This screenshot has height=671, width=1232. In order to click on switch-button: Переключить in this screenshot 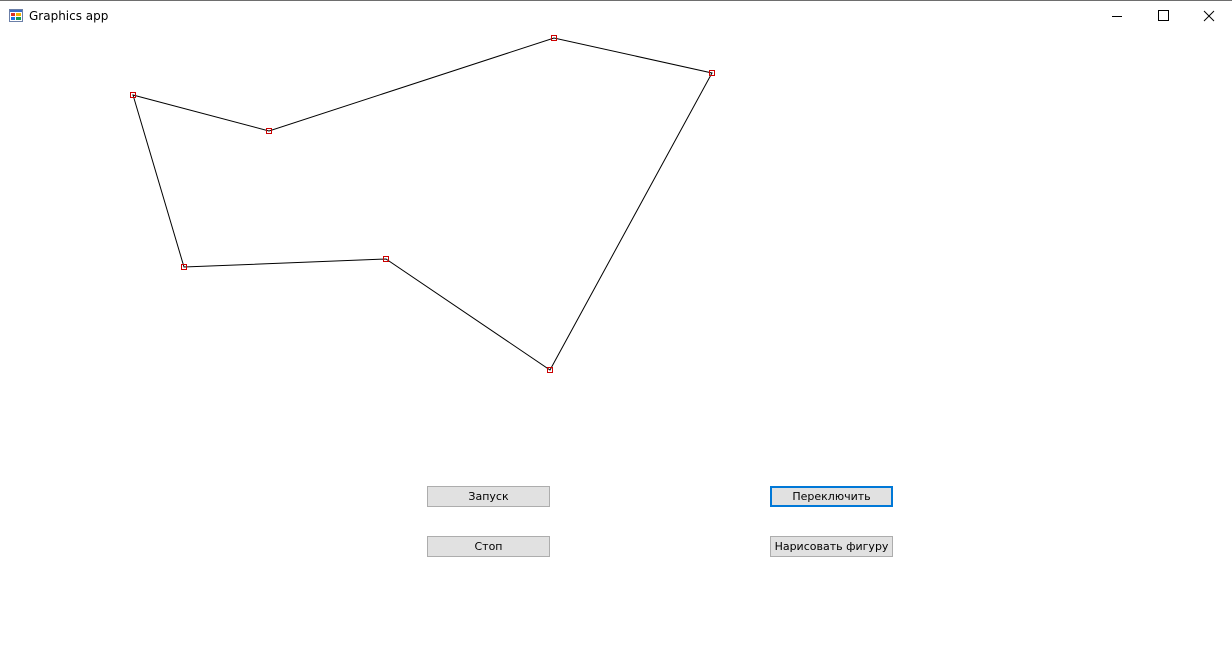, I will do `click(831, 496)`.